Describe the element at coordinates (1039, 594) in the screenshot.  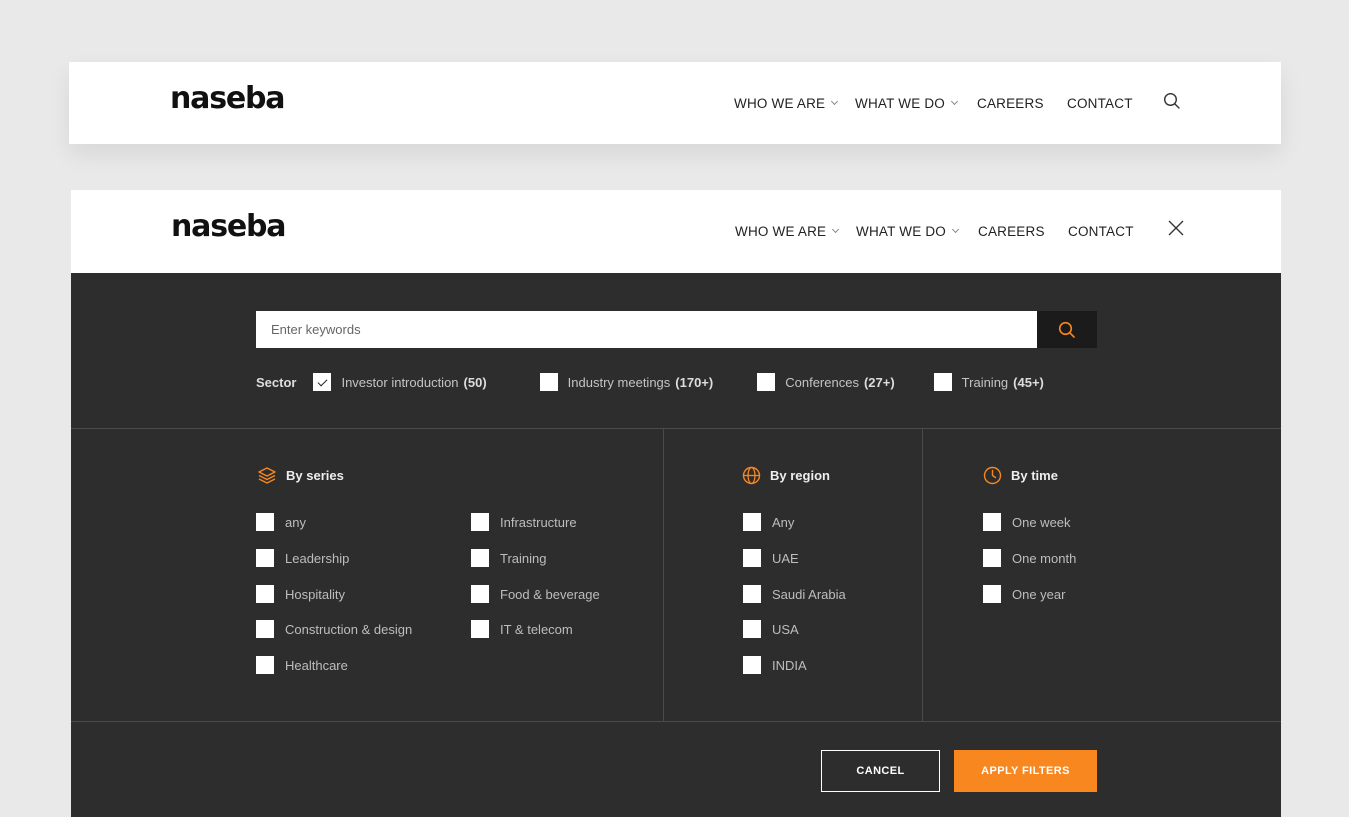
I see `option-label: One year` at that location.